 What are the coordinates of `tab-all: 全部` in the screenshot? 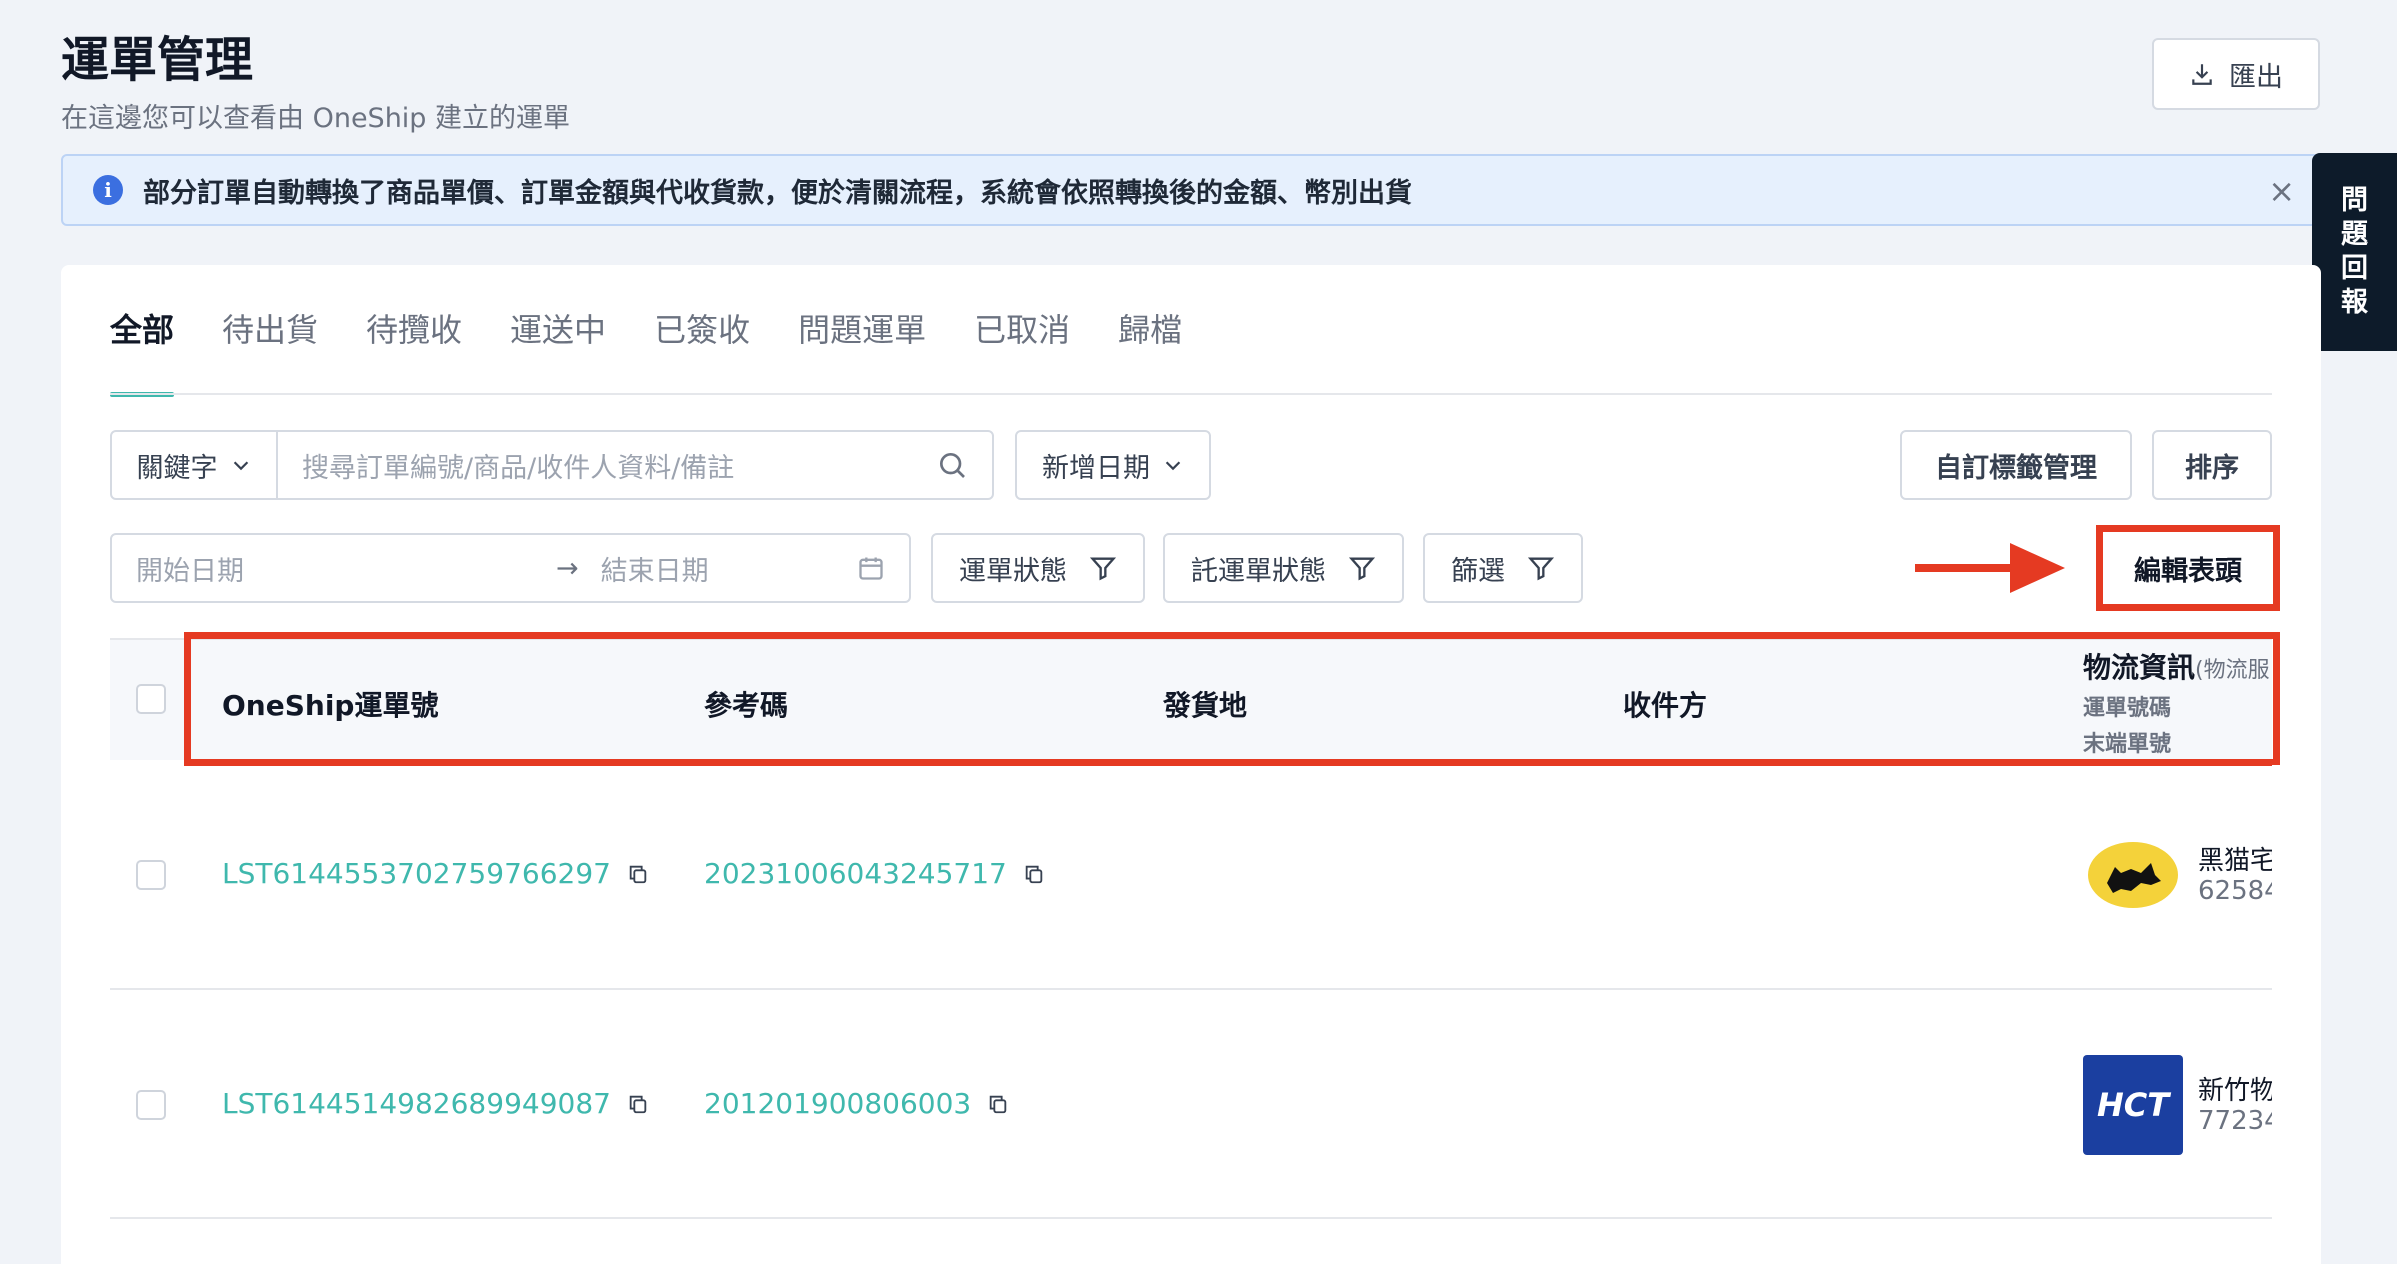 It's located at (142, 351).